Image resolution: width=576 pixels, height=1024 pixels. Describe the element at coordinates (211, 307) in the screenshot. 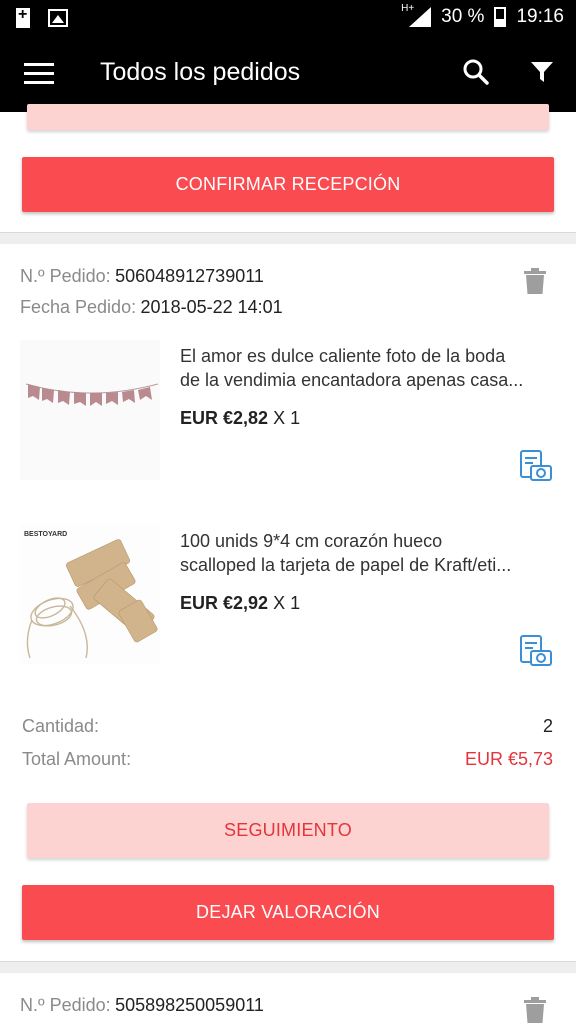

I see `order-date: 2018-05-22 14:01` at that location.